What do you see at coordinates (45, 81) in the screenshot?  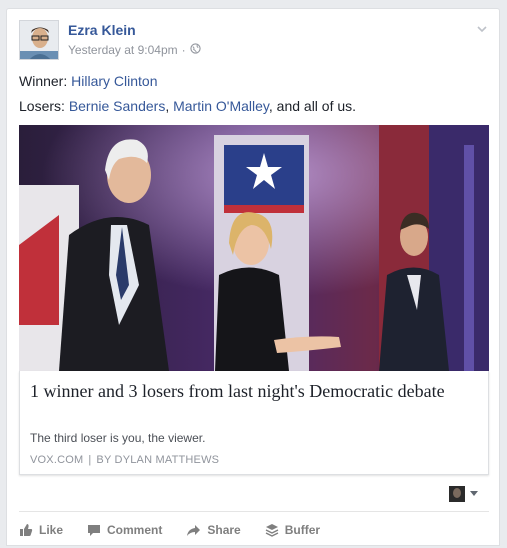 I see `winner-label: Winner:` at bounding box center [45, 81].